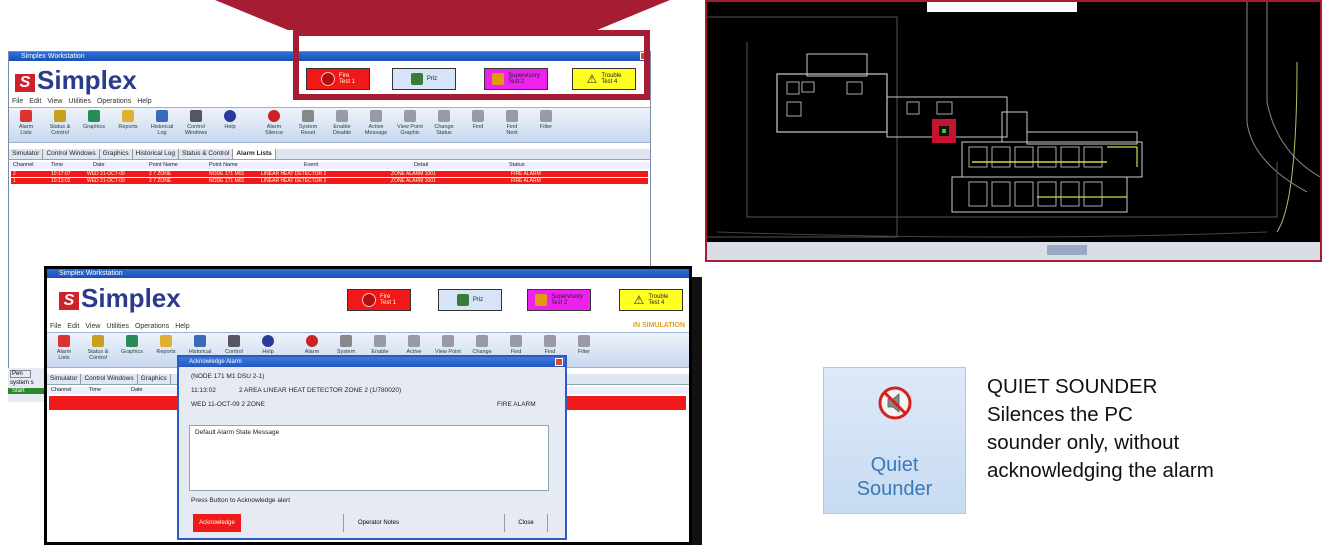  Describe the element at coordinates (23, 165) in the screenshot. I see `col-channel: Channel` at that location.